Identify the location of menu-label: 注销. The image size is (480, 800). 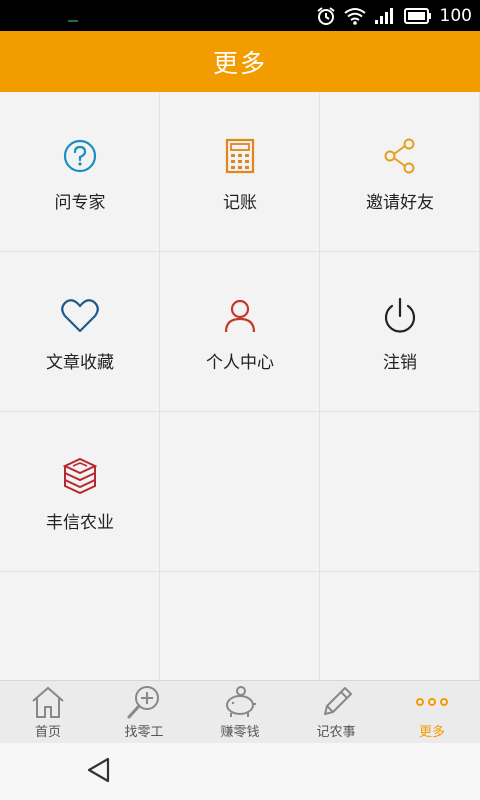
(400, 363).